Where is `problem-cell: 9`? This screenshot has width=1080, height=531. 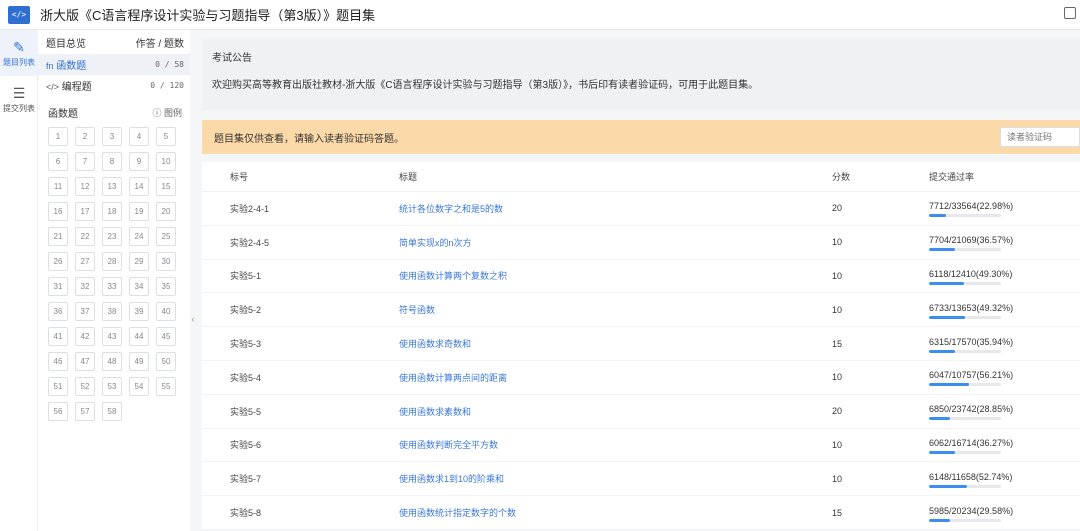 problem-cell: 9 is located at coordinates (139, 161).